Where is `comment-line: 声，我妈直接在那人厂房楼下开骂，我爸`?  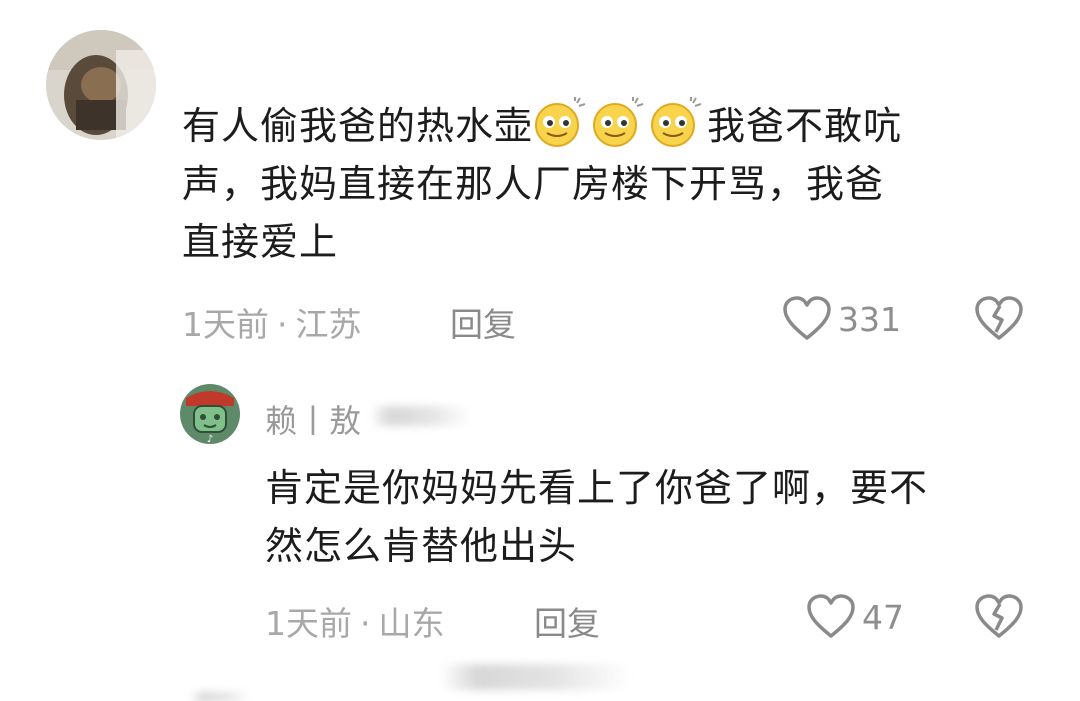
comment-line: 声，我妈直接在那人厂房楼下开骂，我爸 is located at coordinates (533, 184).